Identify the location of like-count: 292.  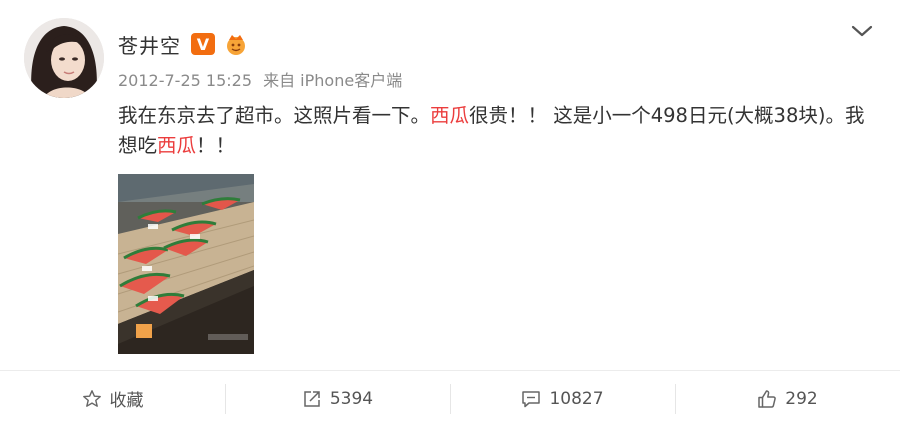
(801, 398).